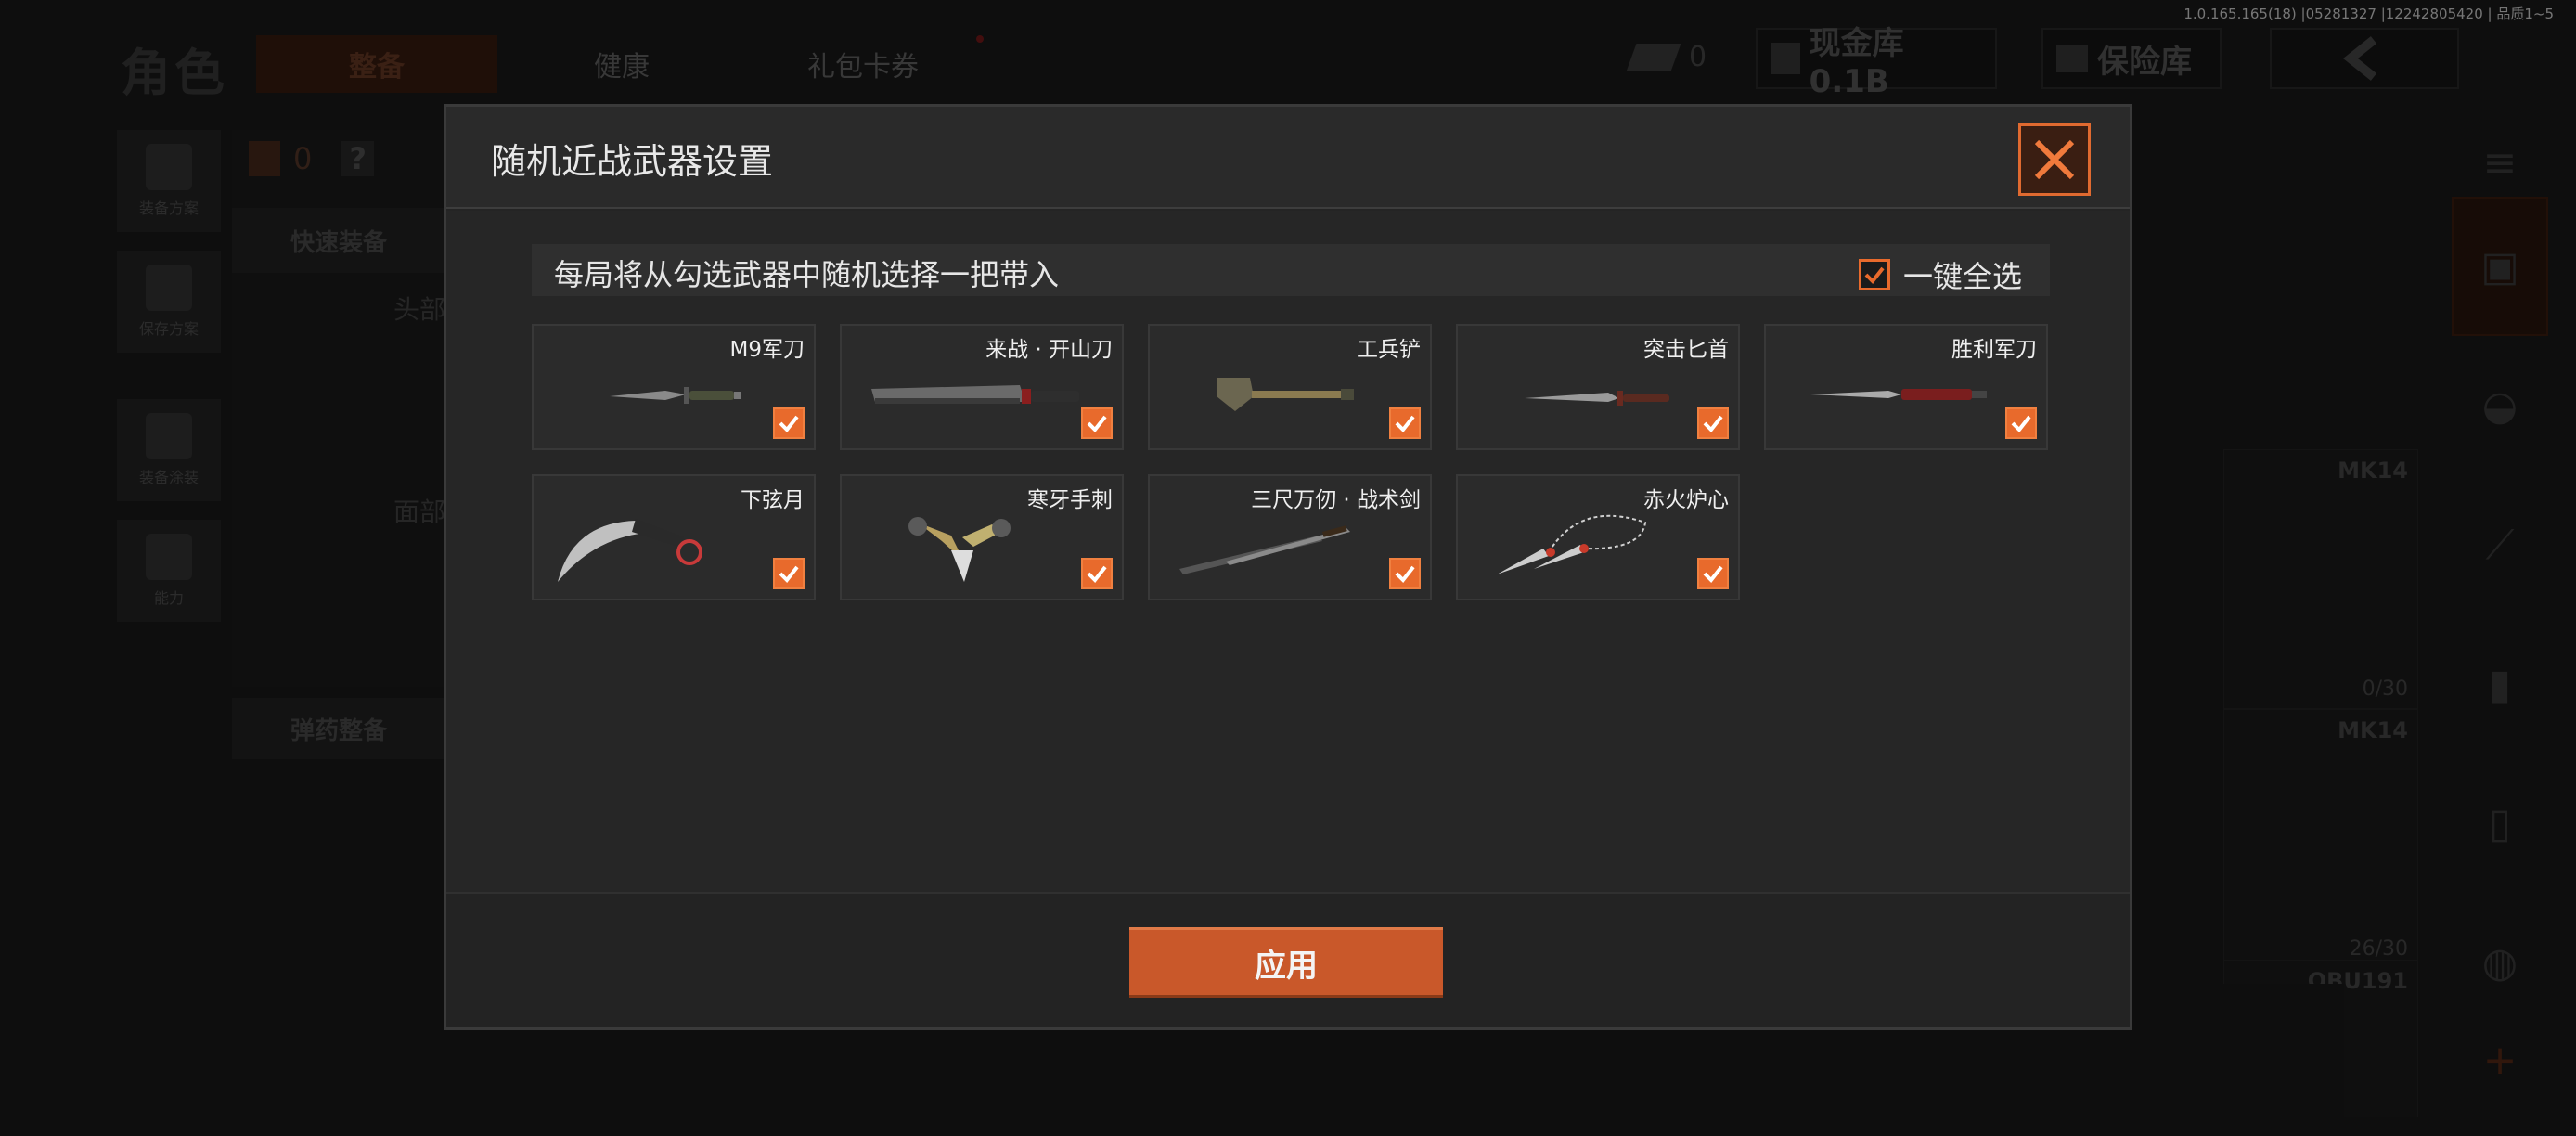 Image resolution: width=2576 pixels, height=1136 pixels. I want to click on weapon-slot-shovel: 工兵铲, so click(1290, 387).